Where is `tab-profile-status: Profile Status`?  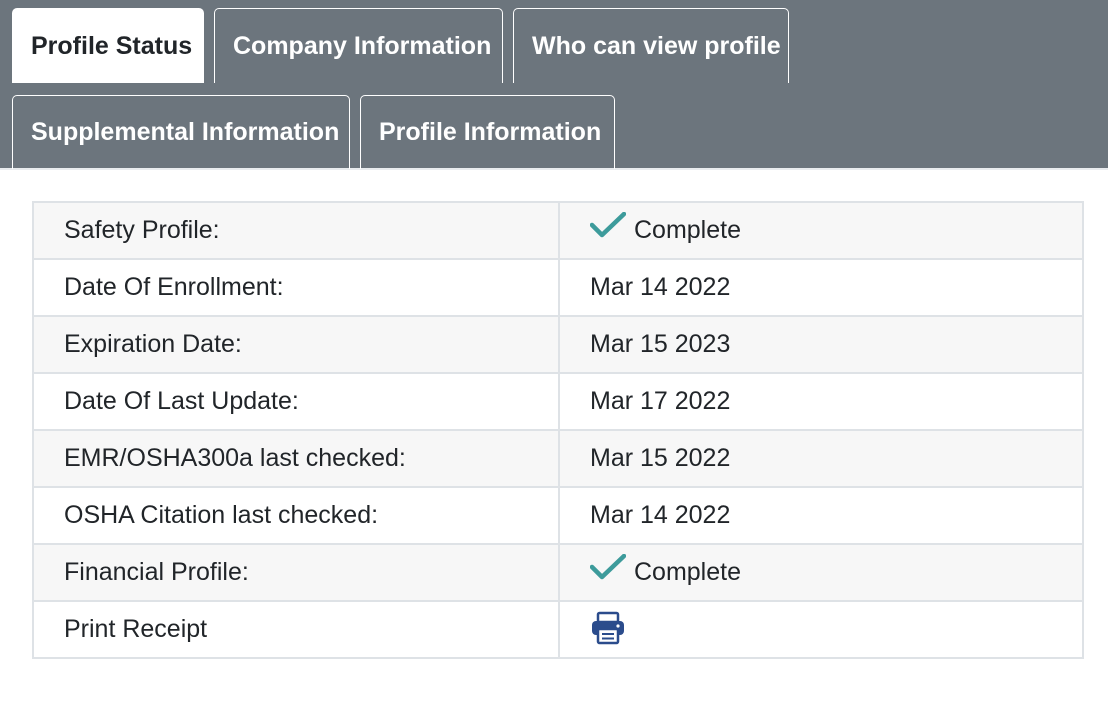 tab-profile-status: Profile Status is located at coordinates (108, 45).